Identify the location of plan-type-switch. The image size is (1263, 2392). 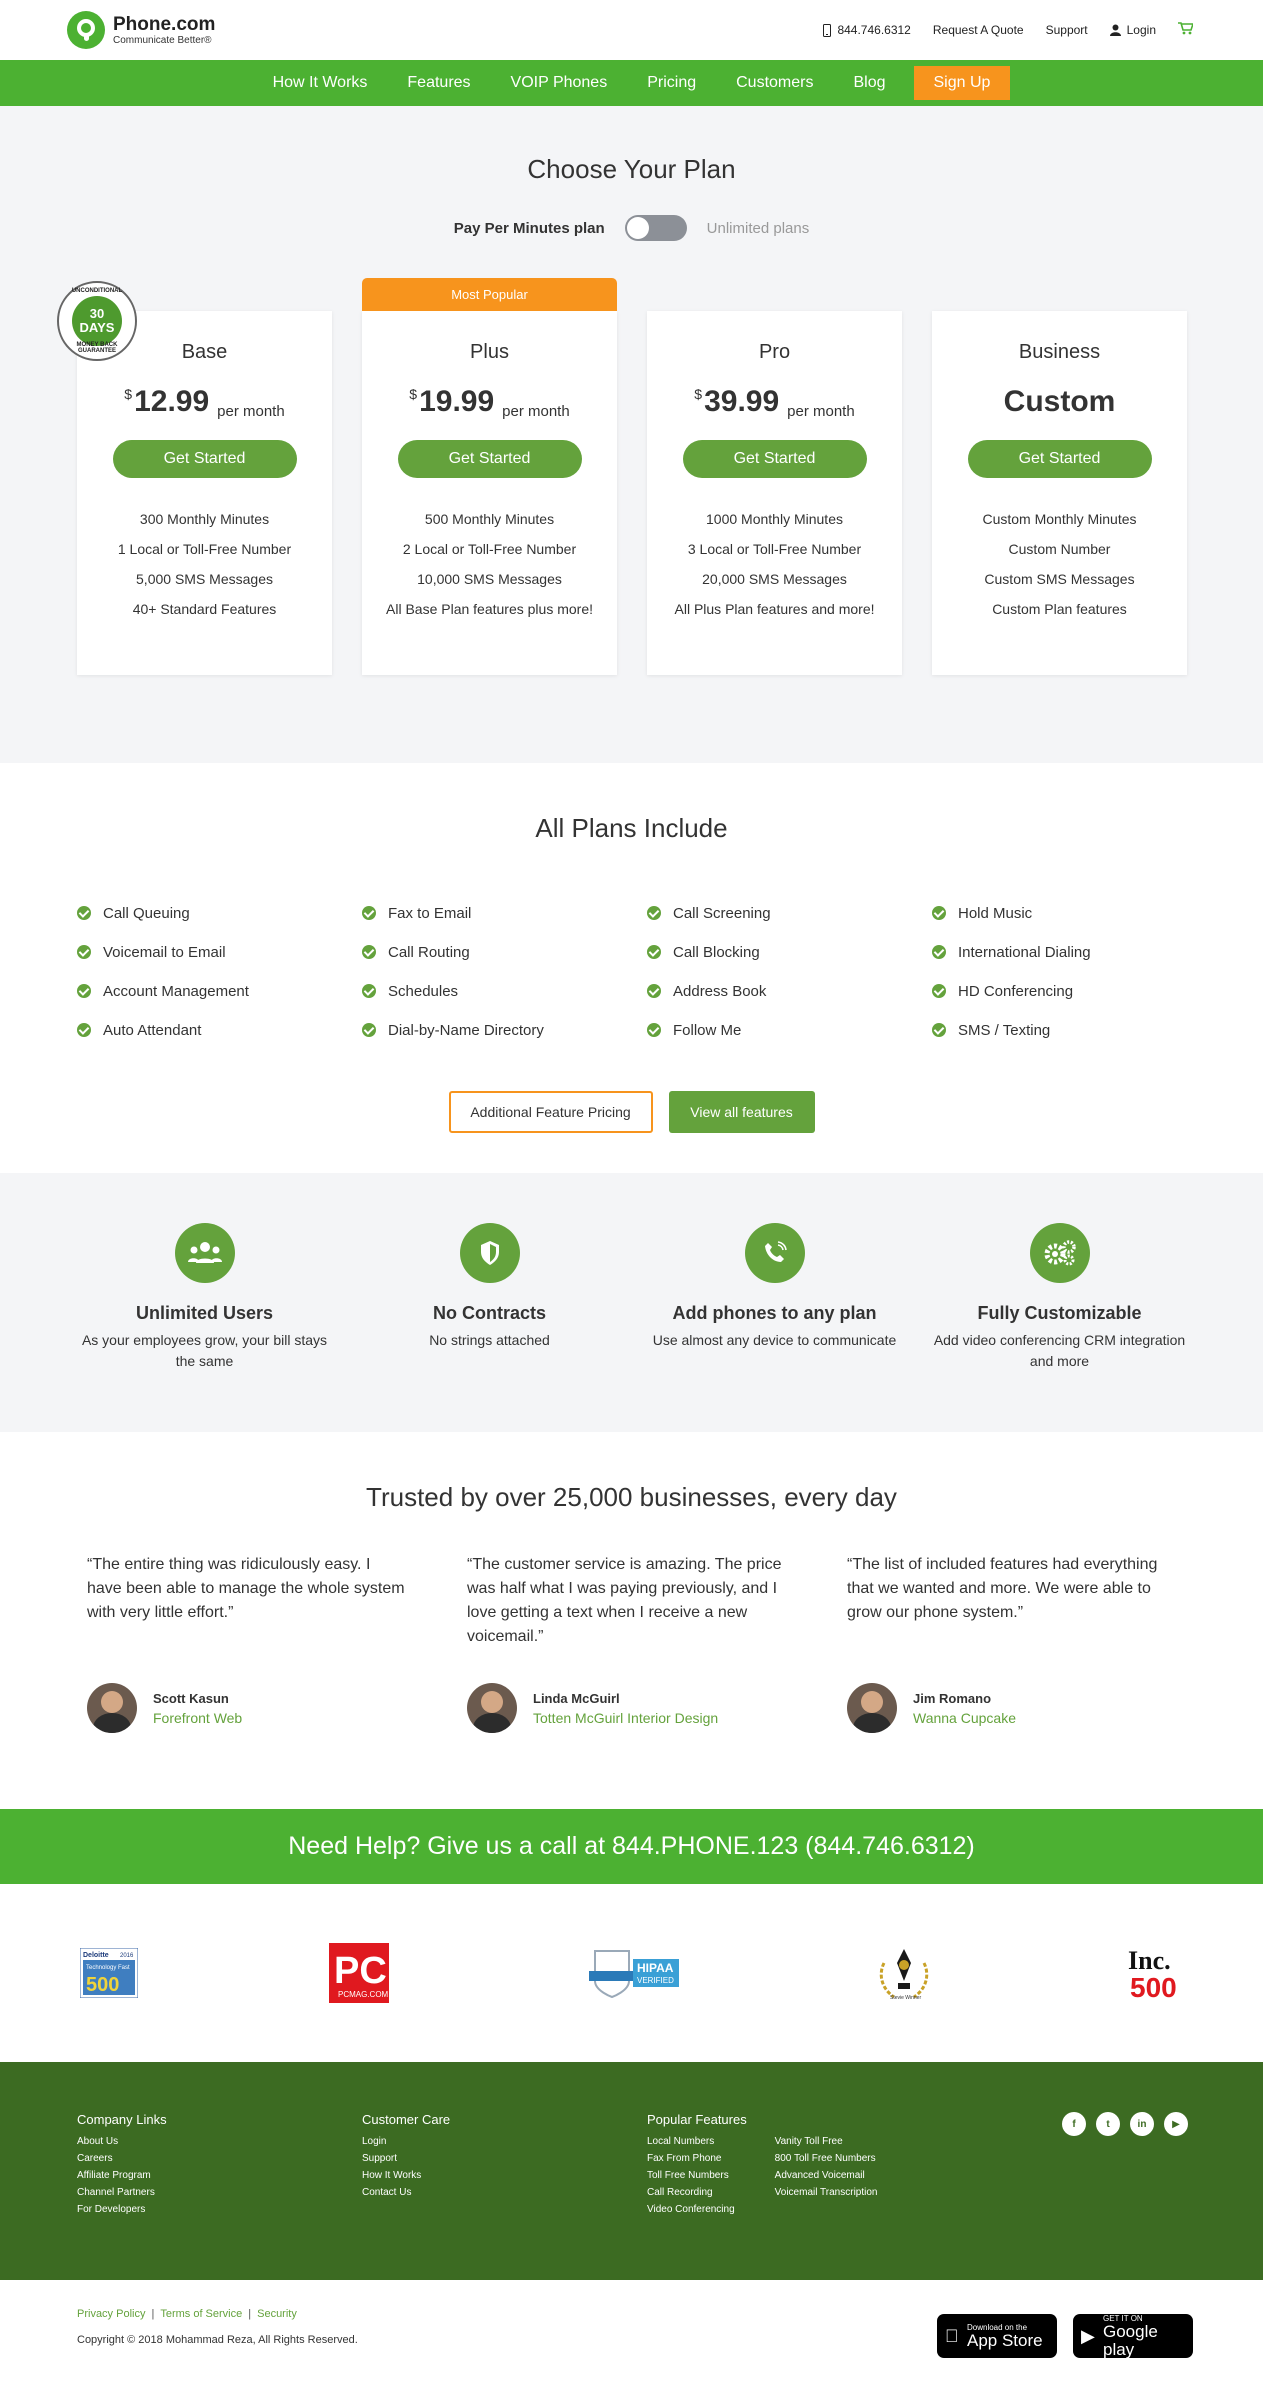
(655, 228).